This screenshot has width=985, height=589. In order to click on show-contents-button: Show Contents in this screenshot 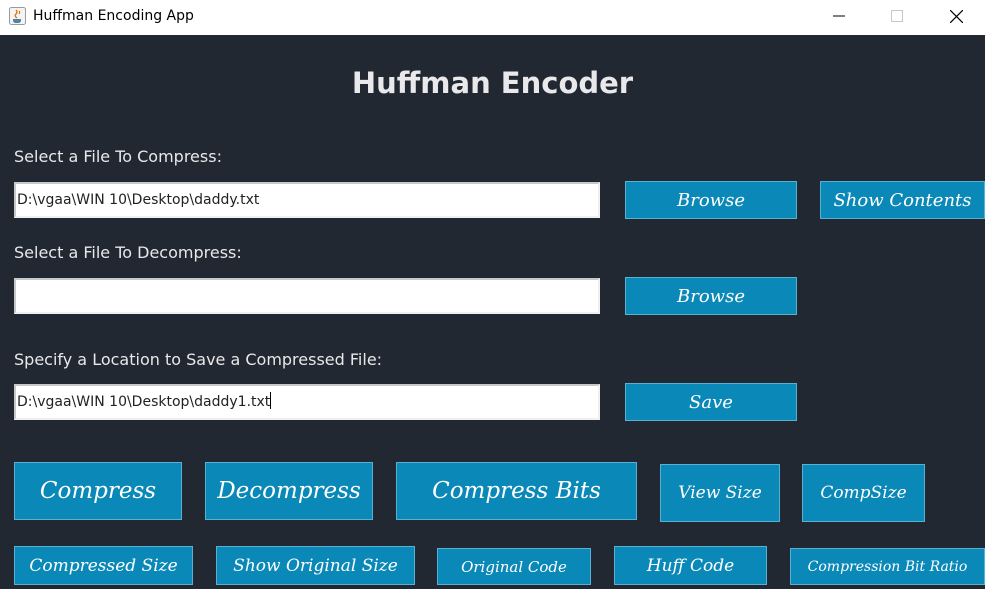, I will do `click(902, 200)`.